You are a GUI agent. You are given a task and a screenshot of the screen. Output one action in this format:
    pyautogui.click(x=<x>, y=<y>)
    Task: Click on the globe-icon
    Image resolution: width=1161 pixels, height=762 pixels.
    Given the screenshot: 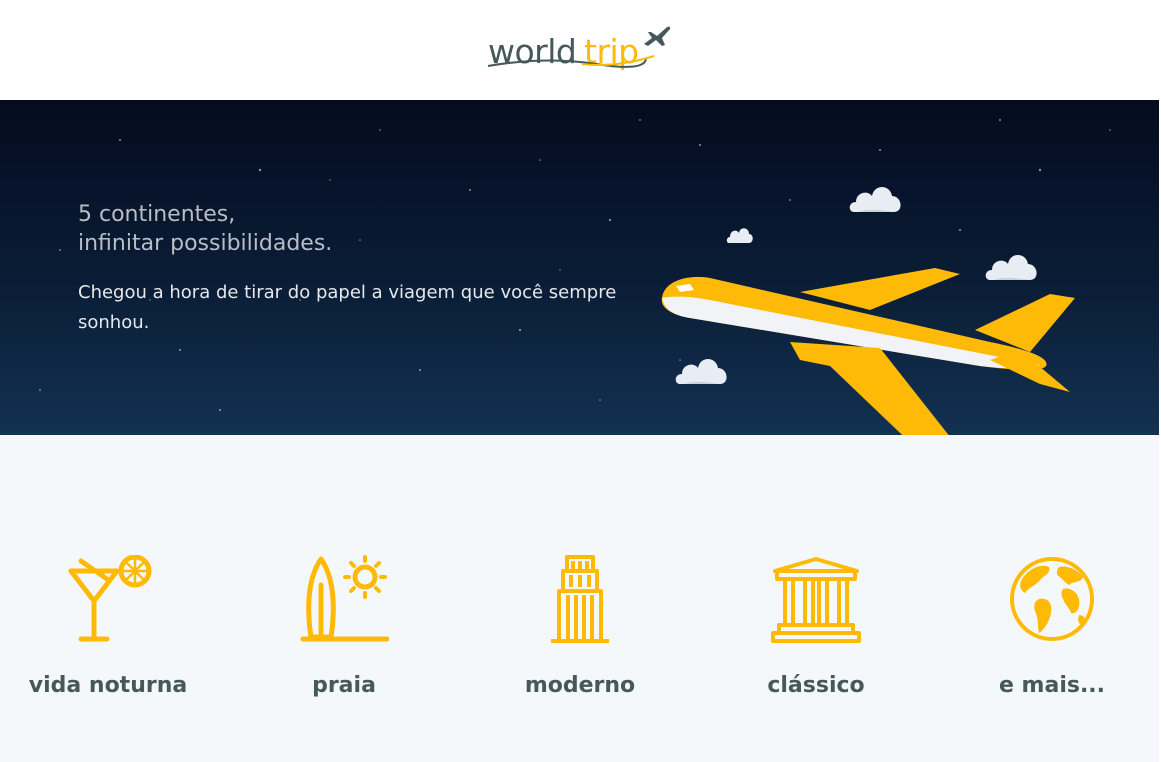 What is the action you would take?
    pyautogui.click(x=1052, y=599)
    